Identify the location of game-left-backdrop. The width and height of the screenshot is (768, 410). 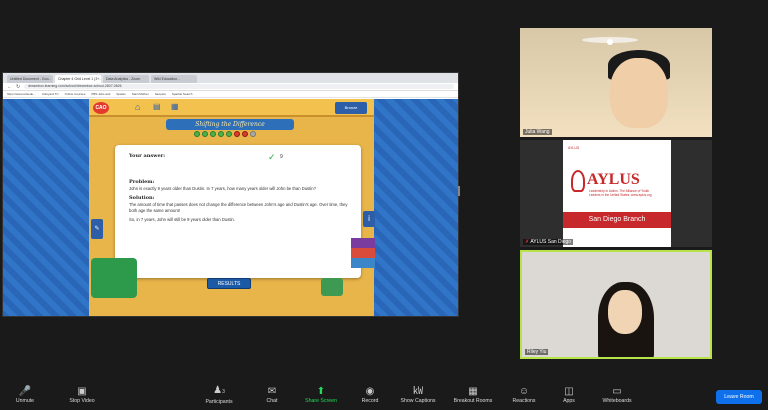
(46, 207).